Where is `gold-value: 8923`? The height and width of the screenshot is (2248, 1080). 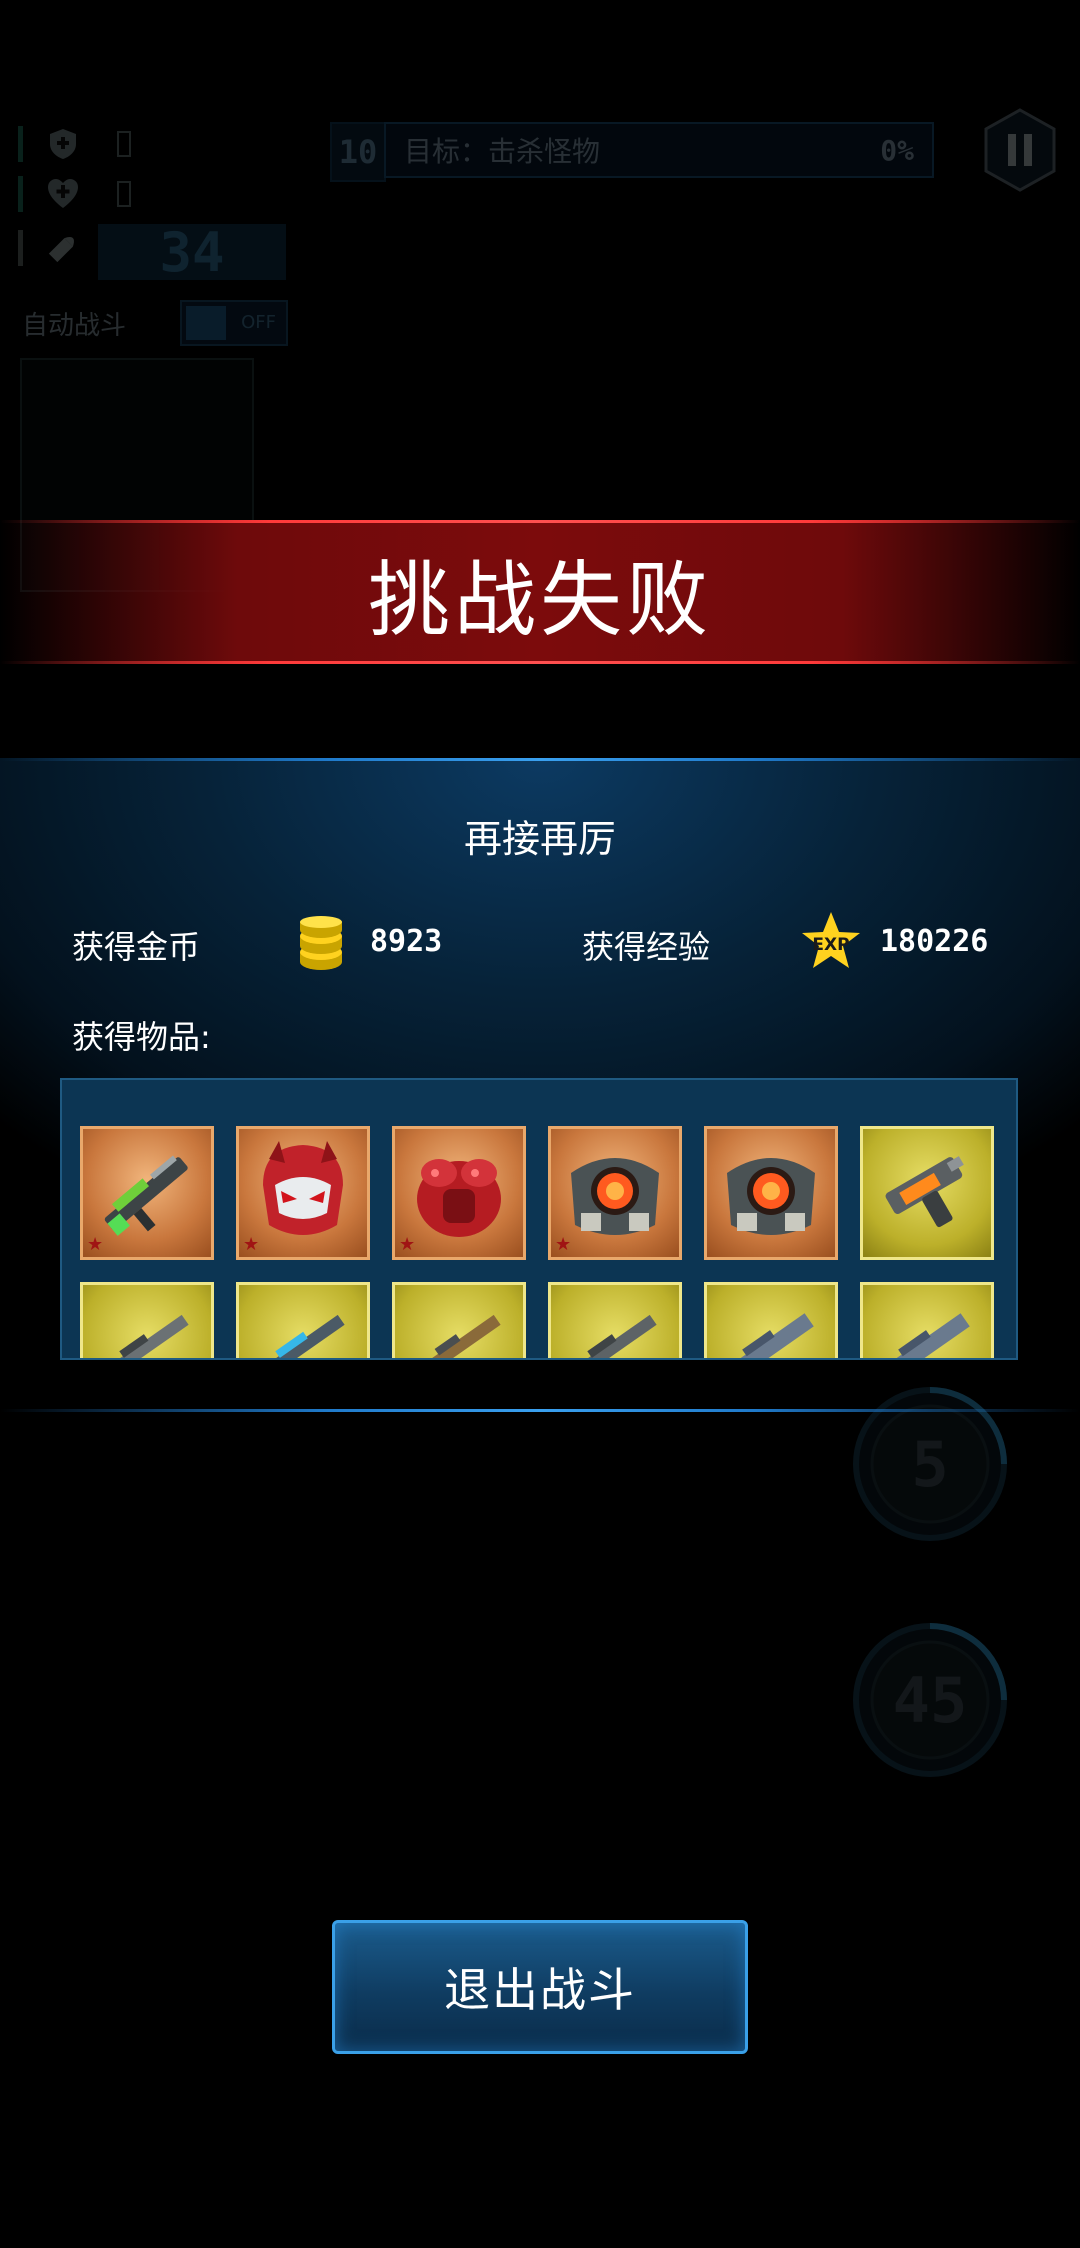
gold-value: 8923 is located at coordinates (406, 941).